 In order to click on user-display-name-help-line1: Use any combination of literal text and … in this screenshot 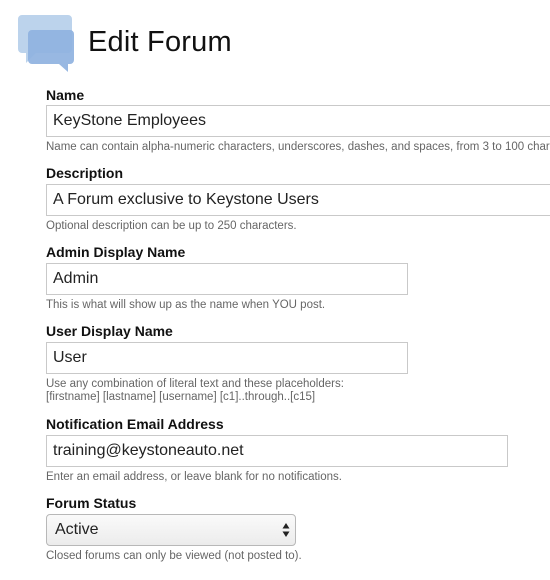, I will do `click(195, 384)`.